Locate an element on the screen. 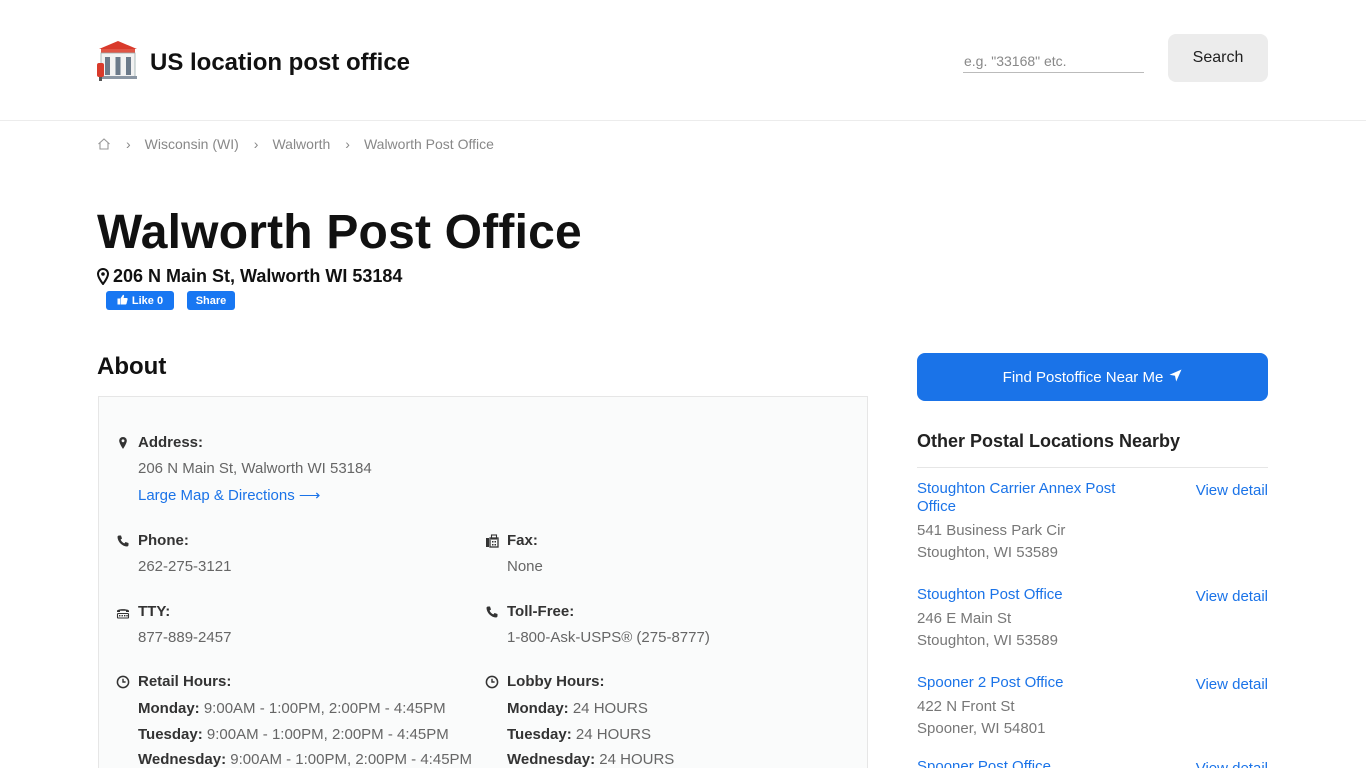  list-item: Spooner Post Office View detail is located at coordinates (1092, 763).